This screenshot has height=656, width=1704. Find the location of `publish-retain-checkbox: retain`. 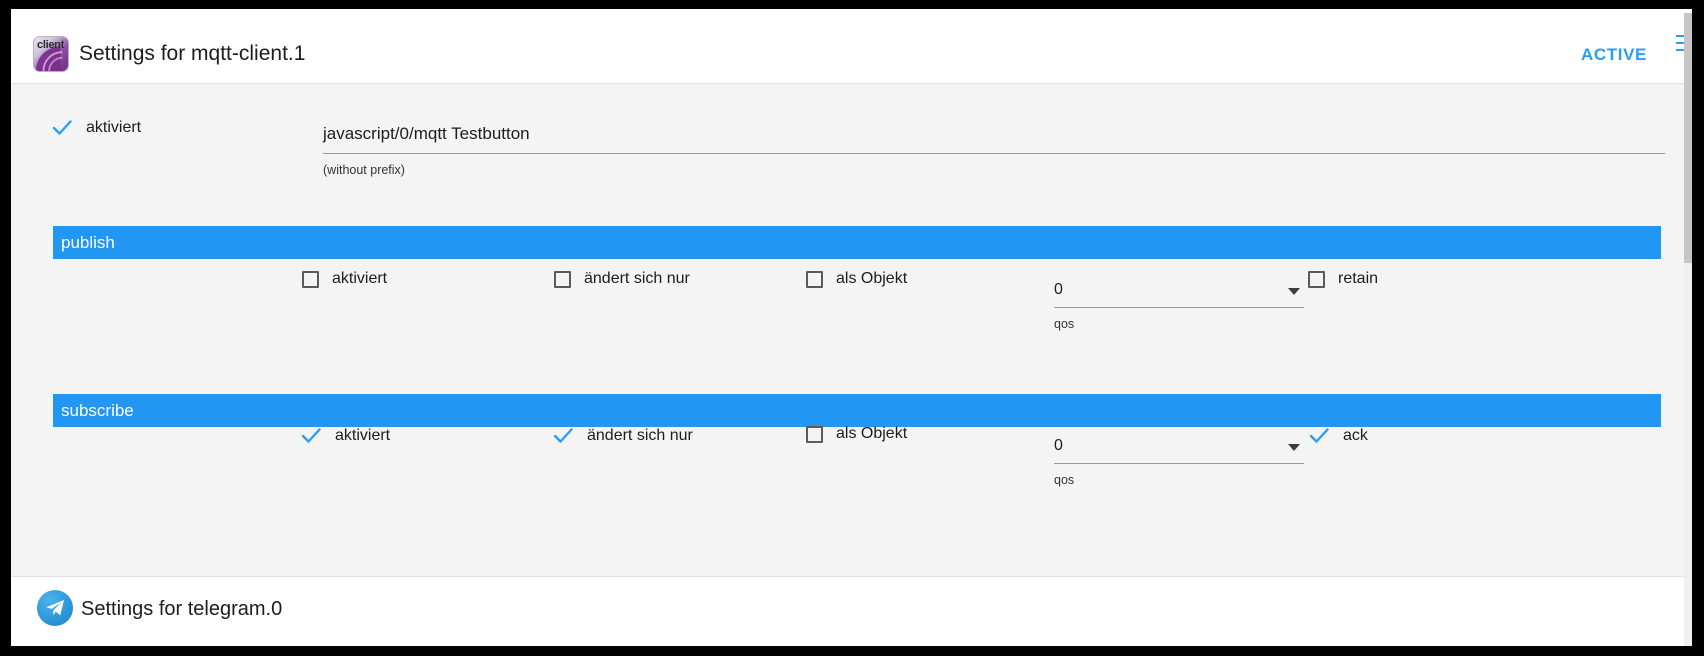

publish-retain-checkbox: retain is located at coordinates (1343, 279).